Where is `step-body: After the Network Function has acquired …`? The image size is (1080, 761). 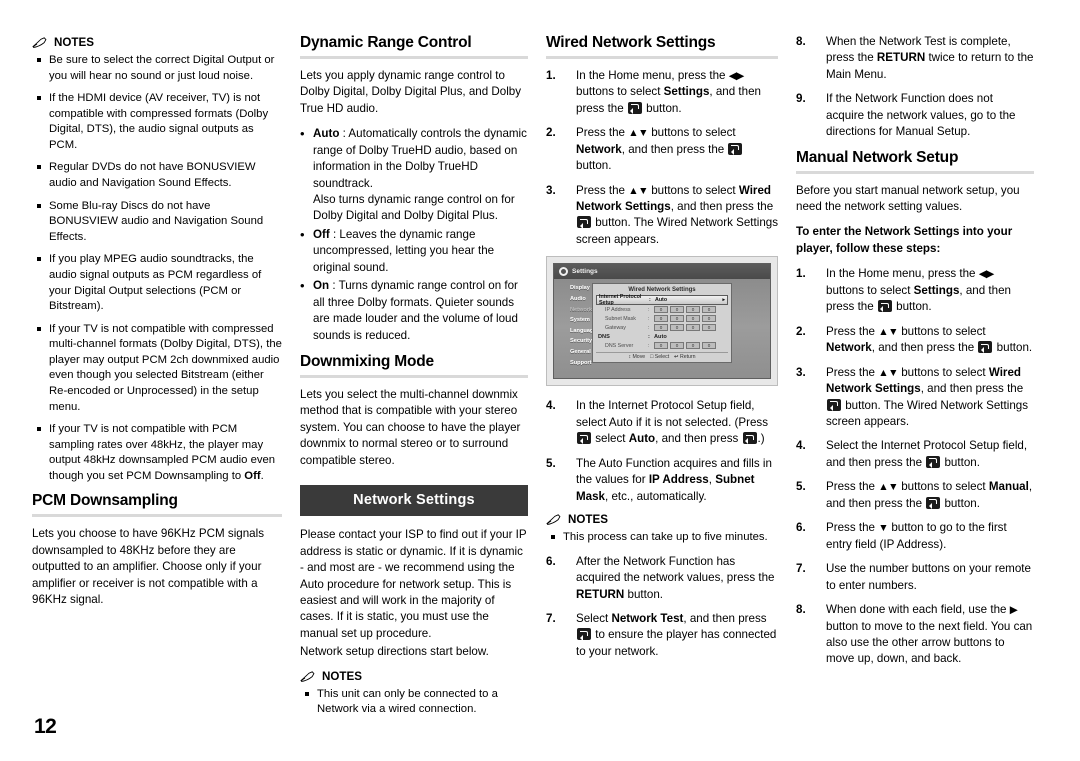
step-body: After the Network Function has acquired … is located at coordinates (675, 578).